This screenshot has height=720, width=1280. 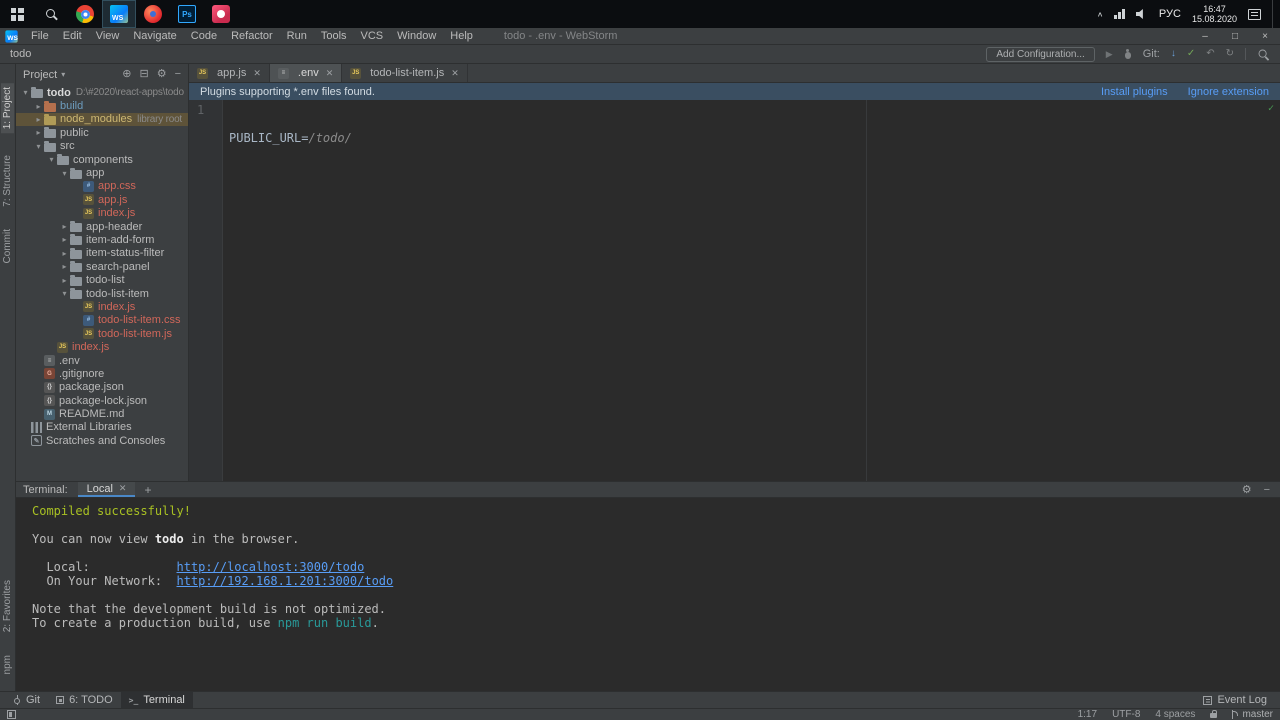 I want to click on taskbar-app-browser, so click(x=85, y=14).